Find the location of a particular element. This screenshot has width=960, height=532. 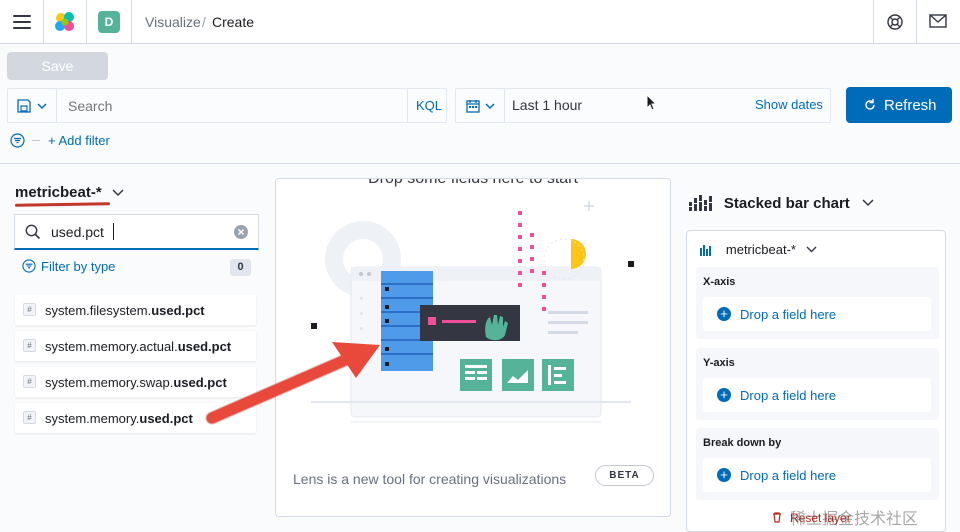

chart-type-label: Stacked bar chart is located at coordinates (786, 203).